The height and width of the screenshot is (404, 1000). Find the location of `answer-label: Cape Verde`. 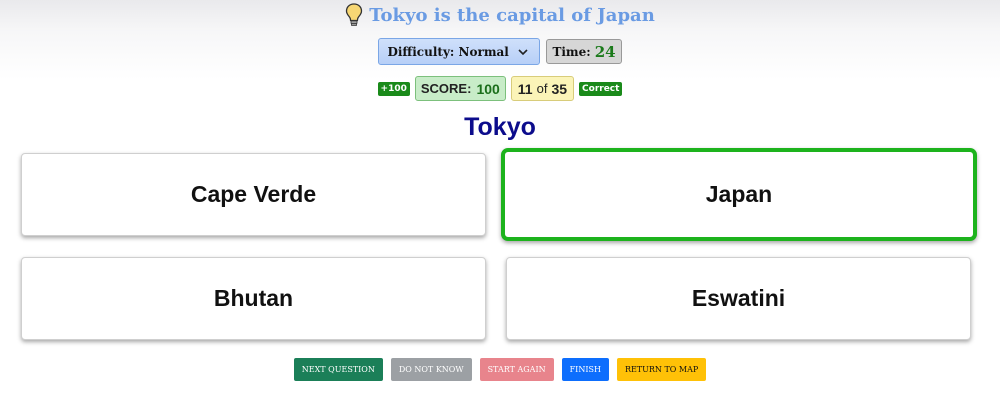

answer-label: Cape Verde is located at coordinates (253, 194).